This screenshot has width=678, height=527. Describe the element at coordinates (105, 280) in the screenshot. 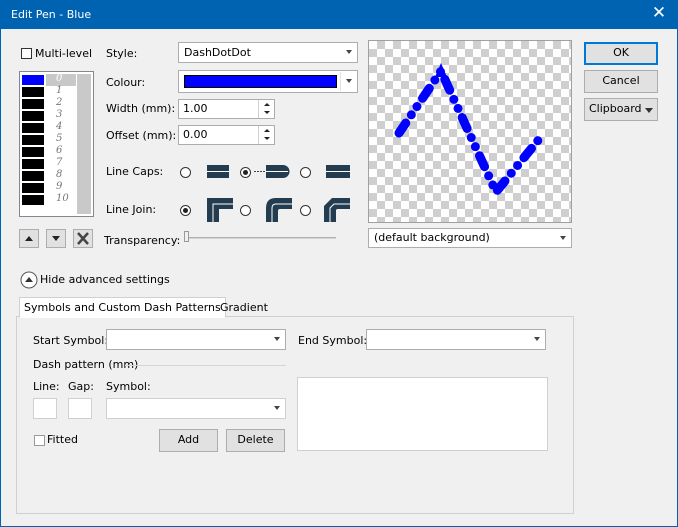

I see `hide-advanced-link: Hide advanced settings` at that location.